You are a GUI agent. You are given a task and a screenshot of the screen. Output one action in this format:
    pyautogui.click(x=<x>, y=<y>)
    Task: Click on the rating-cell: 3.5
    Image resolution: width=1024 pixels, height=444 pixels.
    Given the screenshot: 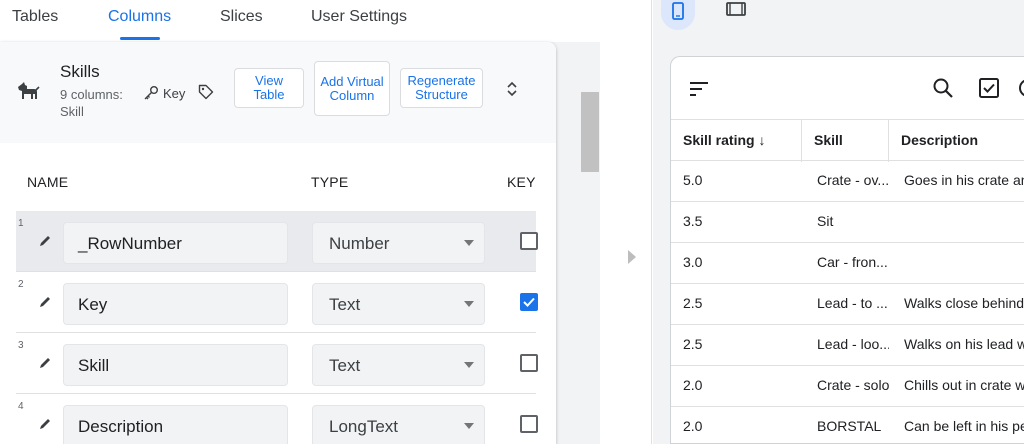 What is the action you would take?
    pyautogui.click(x=693, y=221)
    